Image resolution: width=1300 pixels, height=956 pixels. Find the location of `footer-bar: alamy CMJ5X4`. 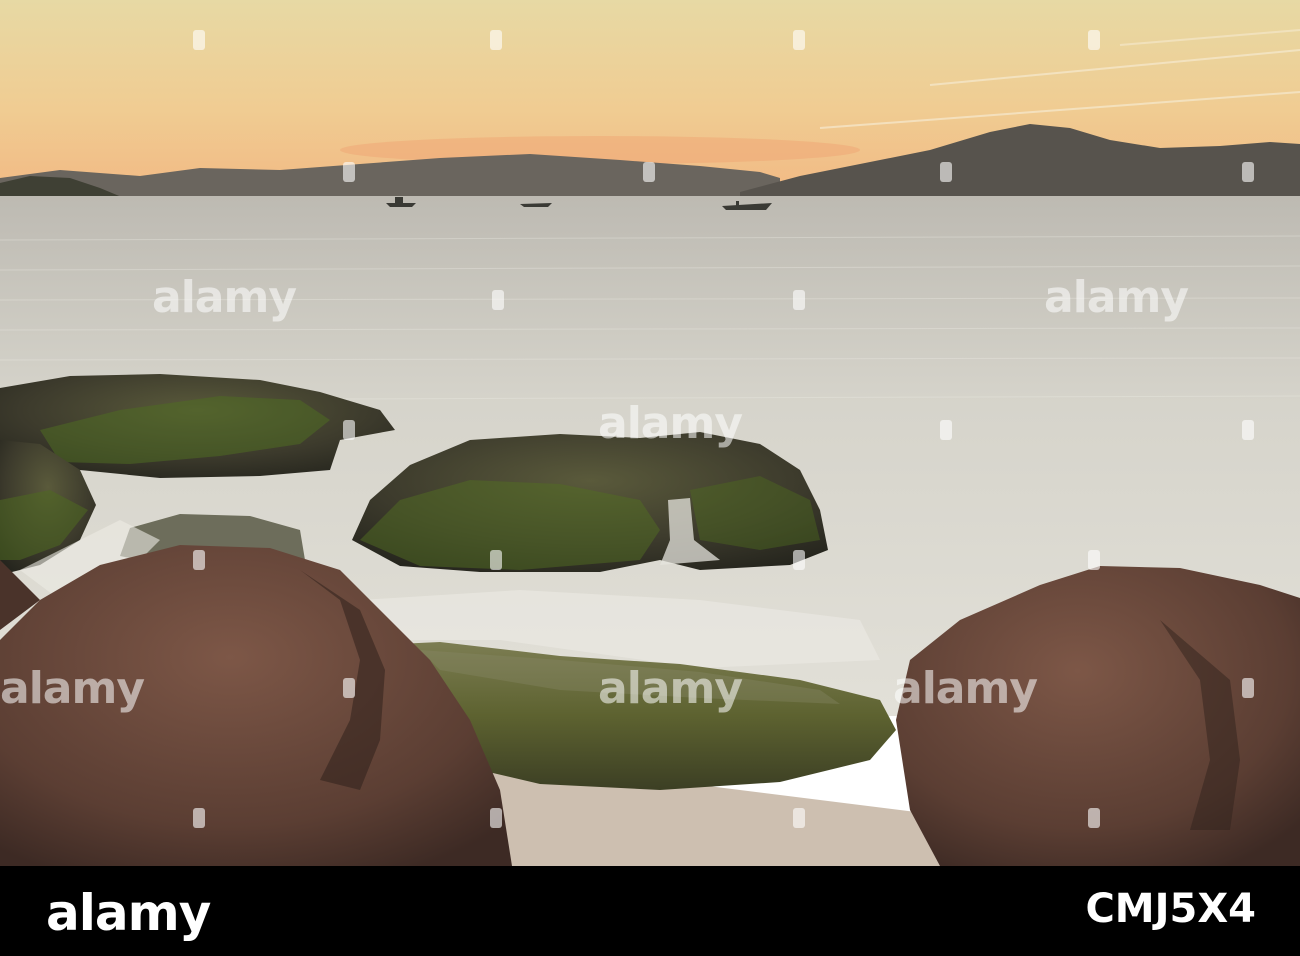

footer-bar: alamy CMJ5X4 is located at coordinates (650, 911).